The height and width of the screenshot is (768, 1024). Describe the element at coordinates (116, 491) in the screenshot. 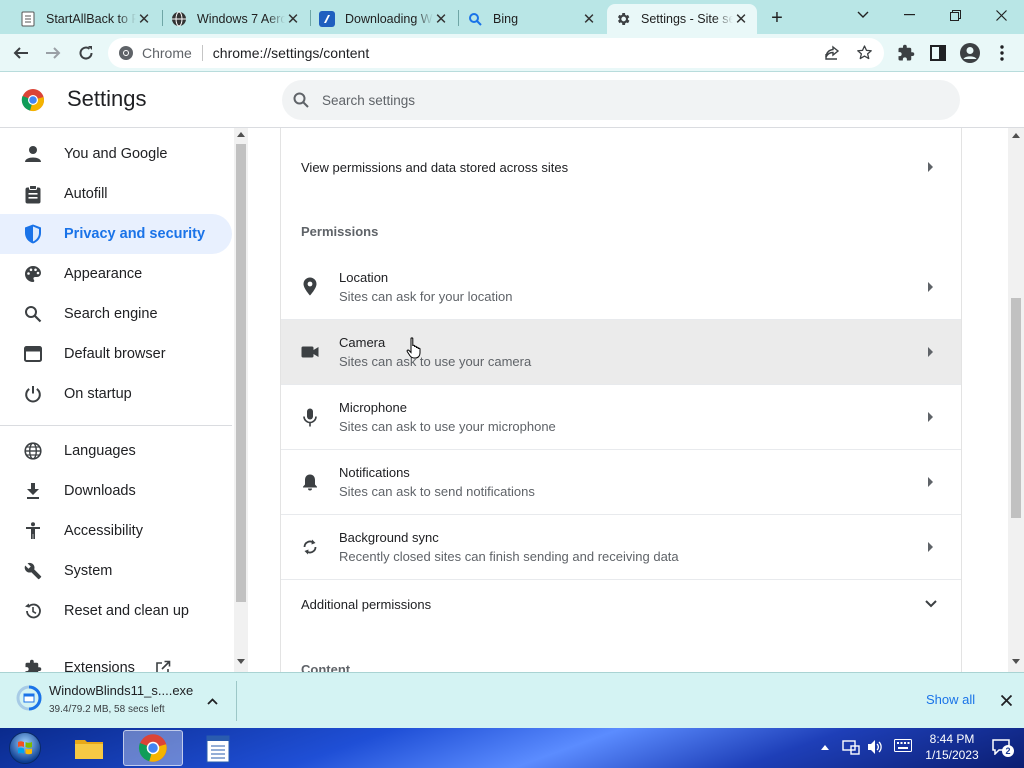

I see `sidebar-item-downloads: Downloads` at that location.